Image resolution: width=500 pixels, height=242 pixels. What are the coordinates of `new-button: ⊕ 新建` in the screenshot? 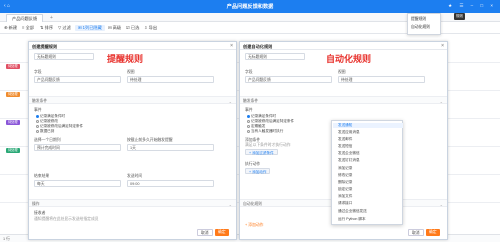 It's located at (10, 28).